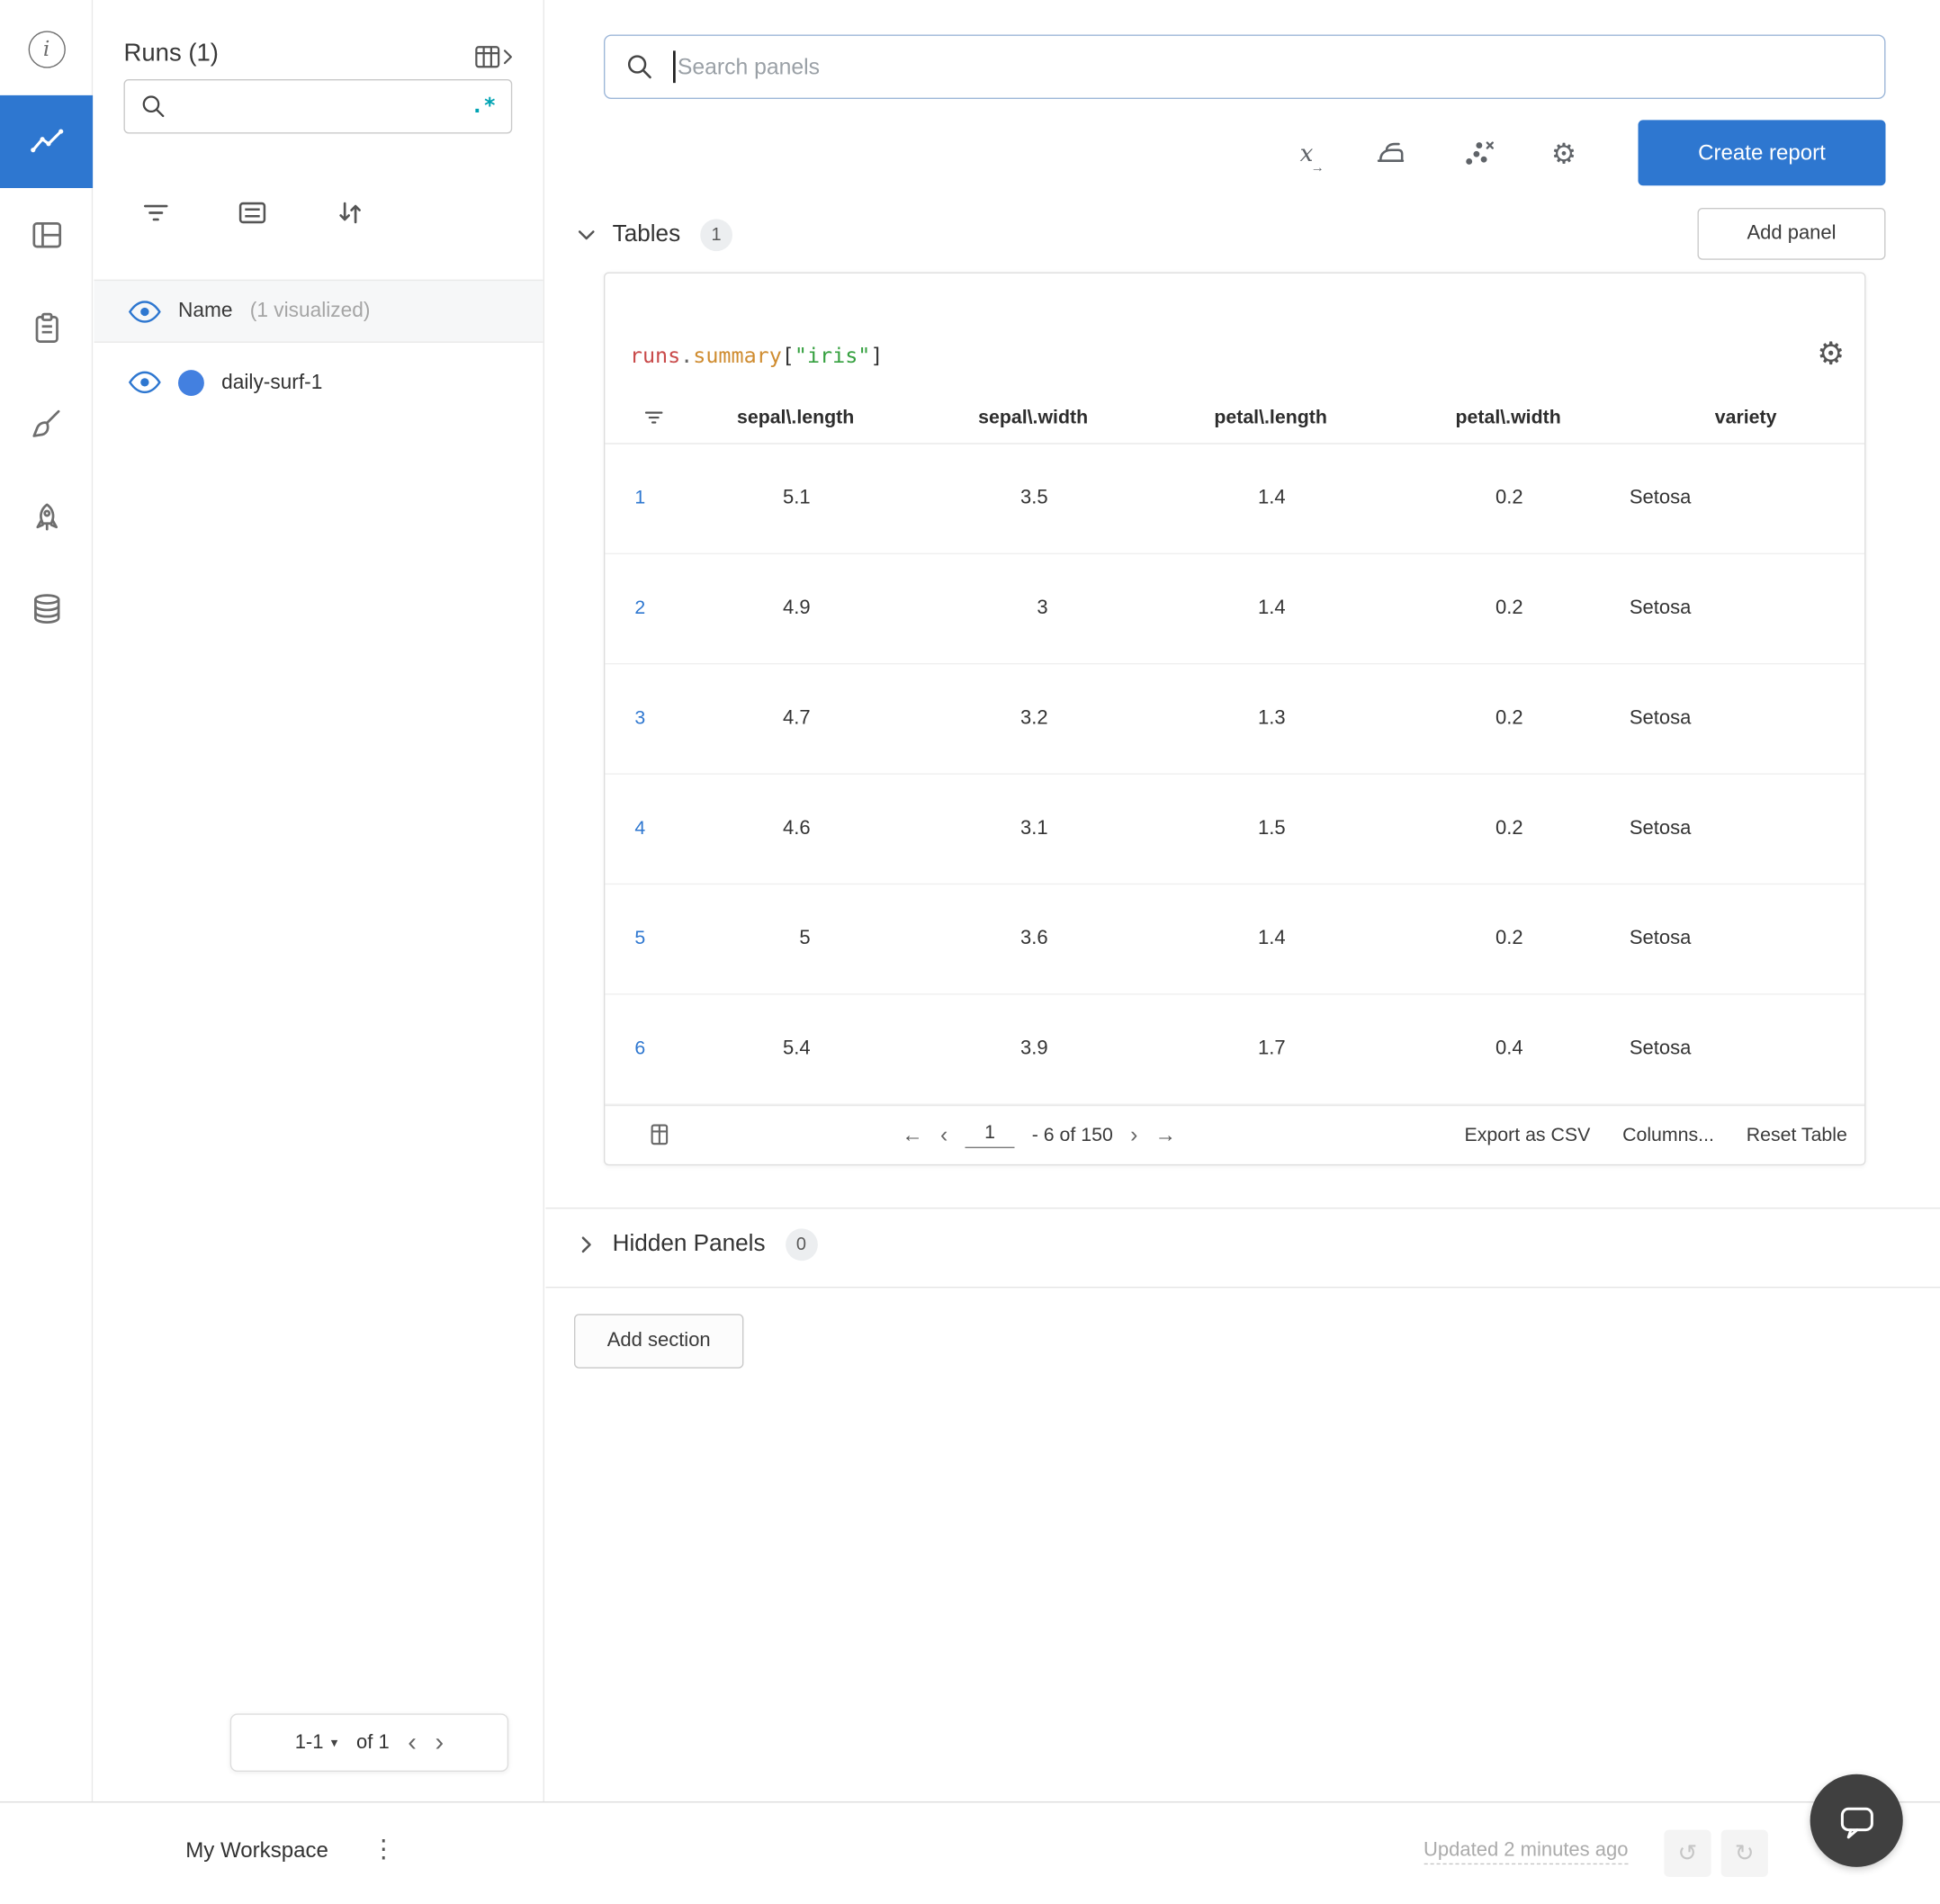 The height and width of the screenshot is (1904, 1940). I want to click on x-axis-icon, so click(1307, 152).